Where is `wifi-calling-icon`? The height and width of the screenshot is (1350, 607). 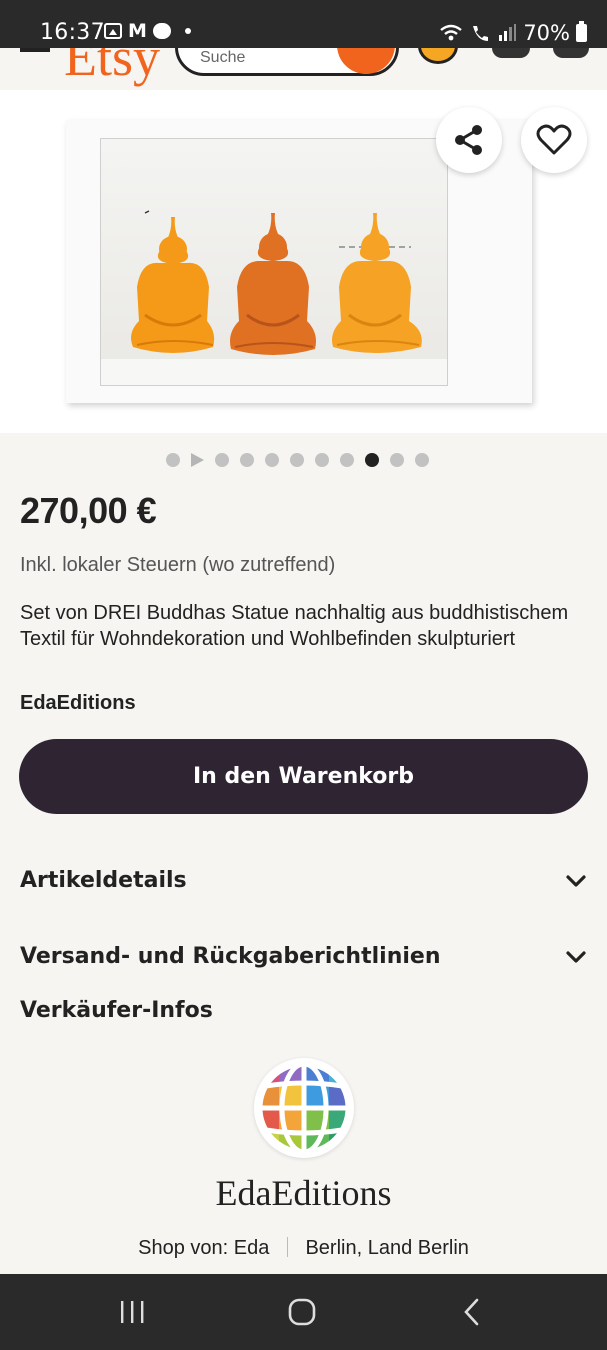 wifi-calling-icon is located at coordinates (481, 33).